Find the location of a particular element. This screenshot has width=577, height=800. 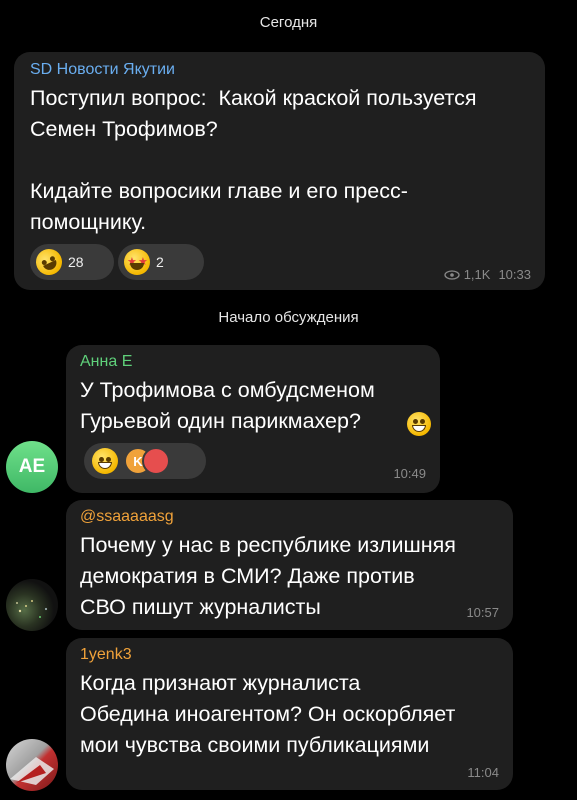

comment-time: 10:57 is located at coordinates (482, 612).